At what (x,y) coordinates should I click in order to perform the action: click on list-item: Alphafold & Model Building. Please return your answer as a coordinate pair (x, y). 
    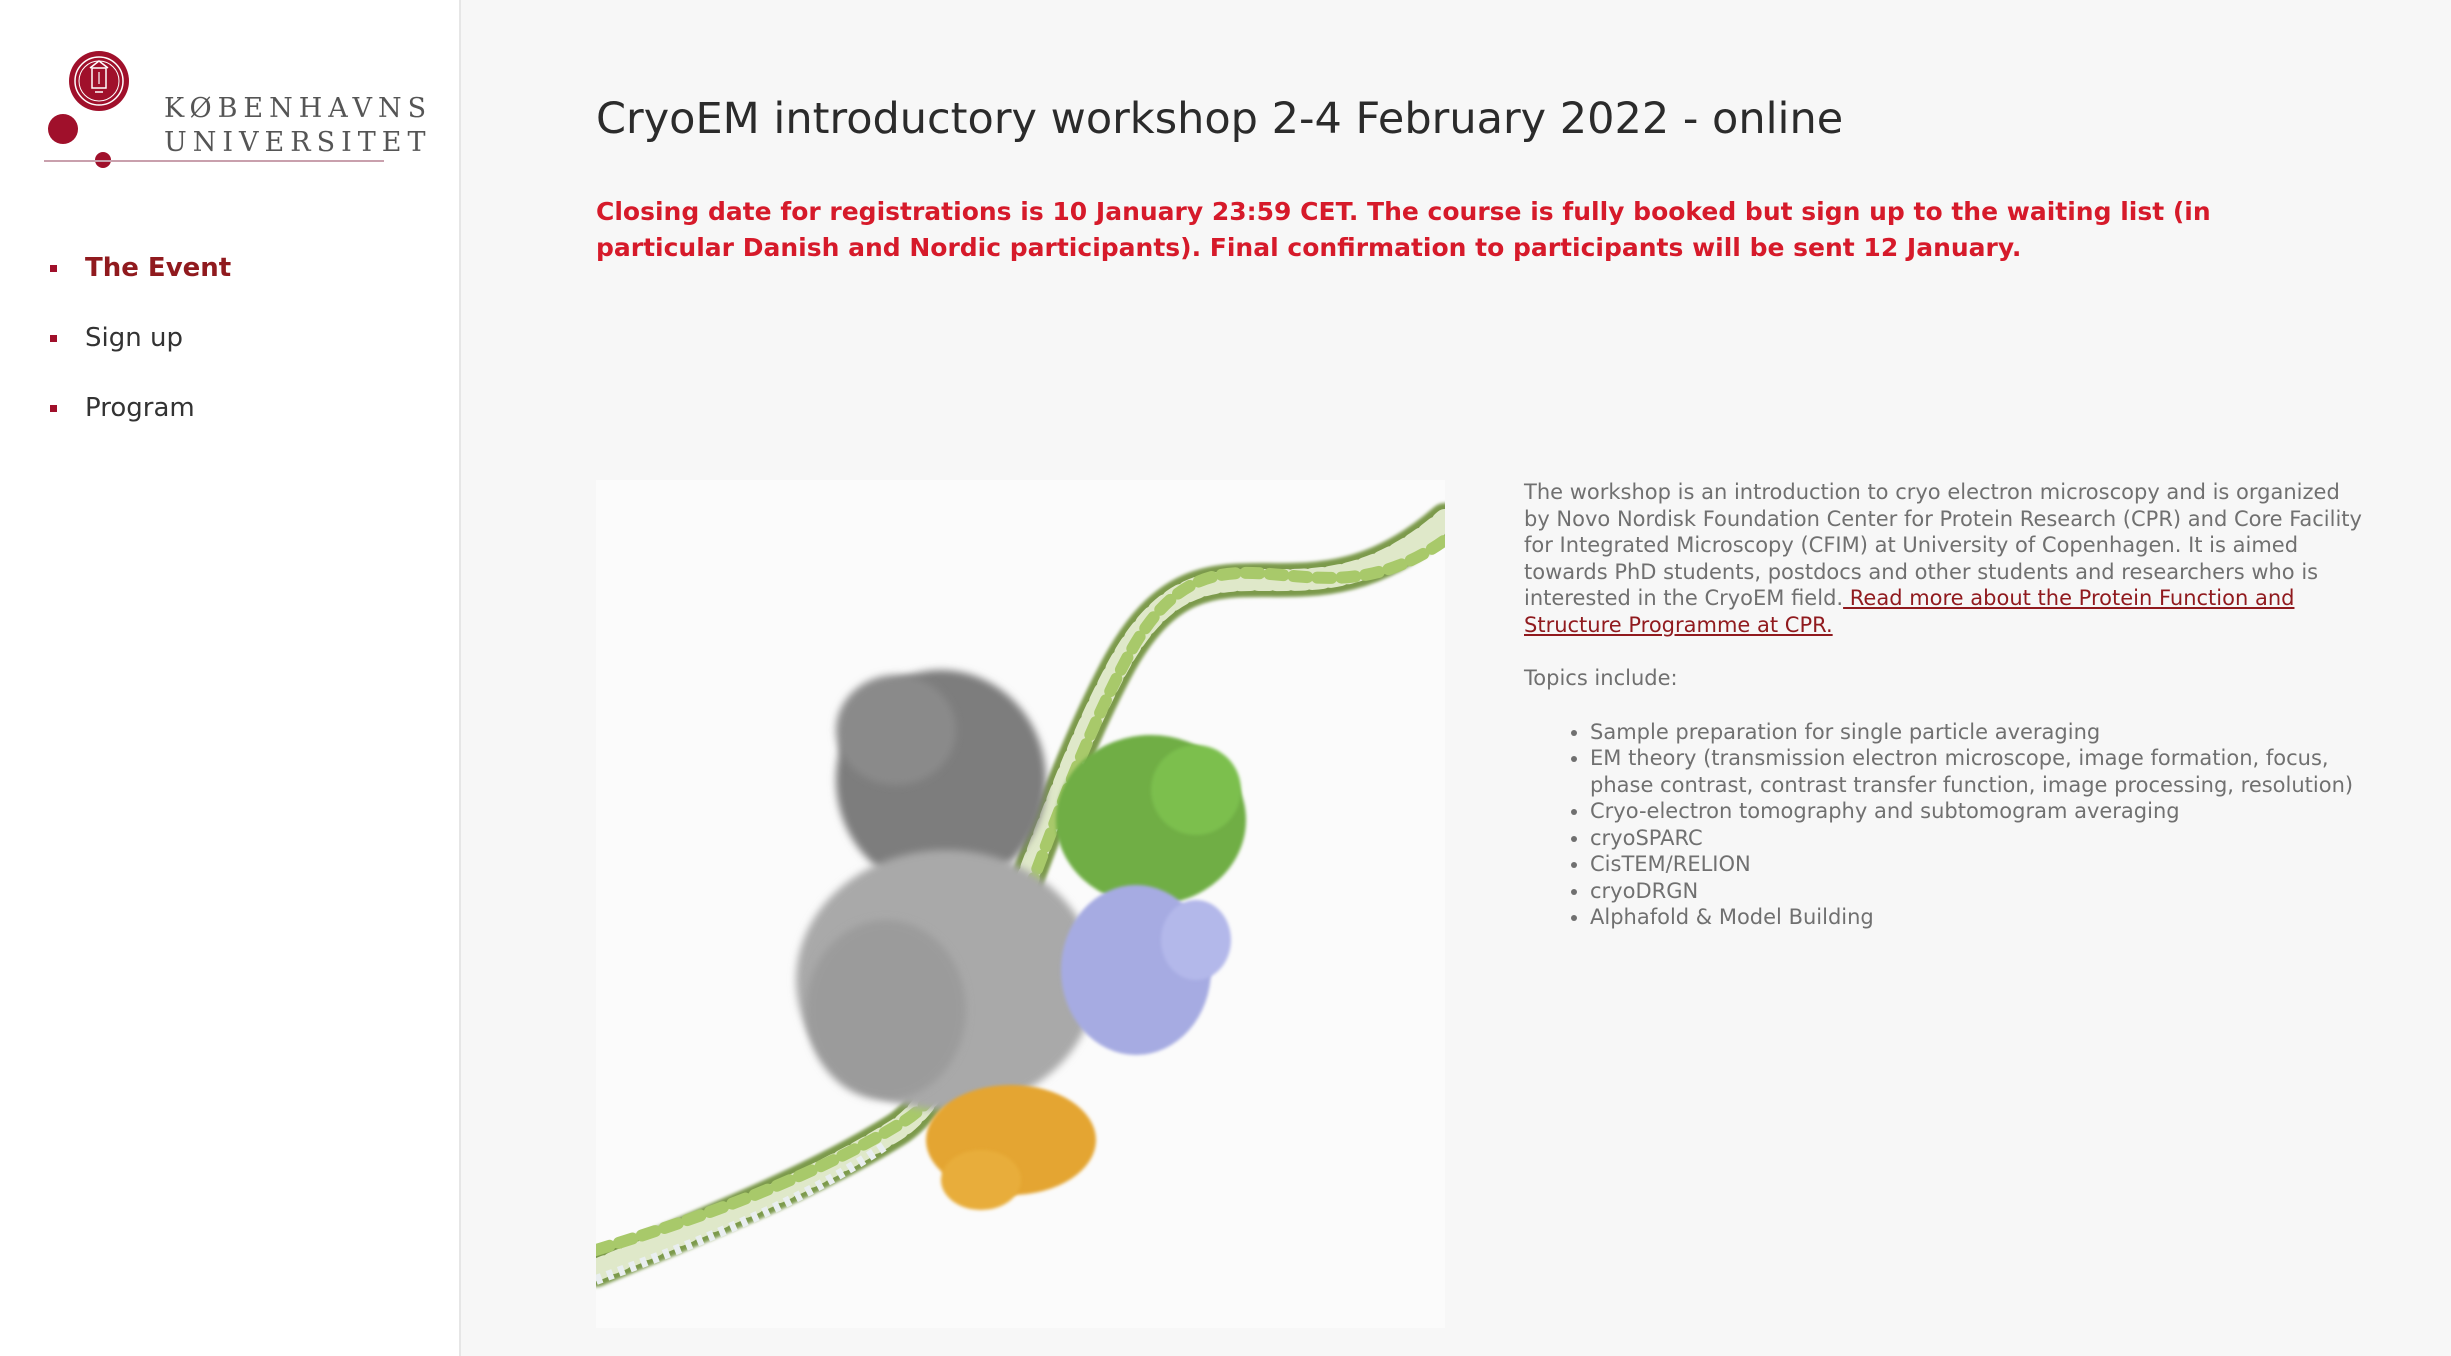
    Looking at the image, I should click on (1977, 917).